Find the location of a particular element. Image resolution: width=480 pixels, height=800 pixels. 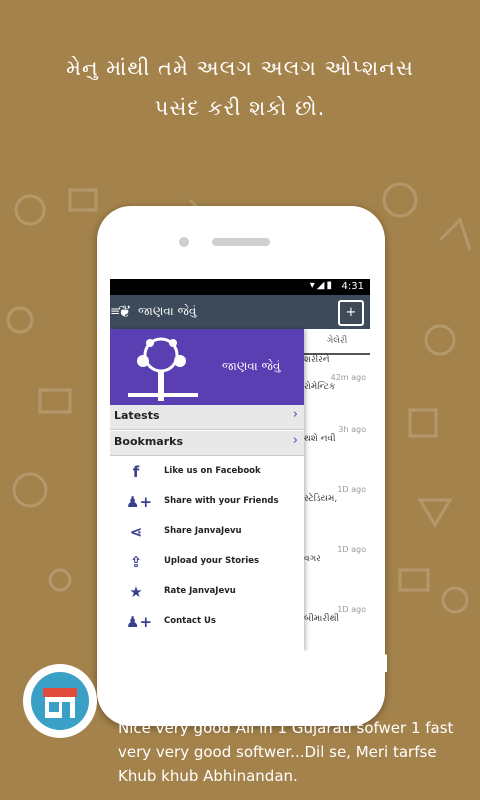

drawer-header: જાણવા જેવું is located at coordinates (207, 367).